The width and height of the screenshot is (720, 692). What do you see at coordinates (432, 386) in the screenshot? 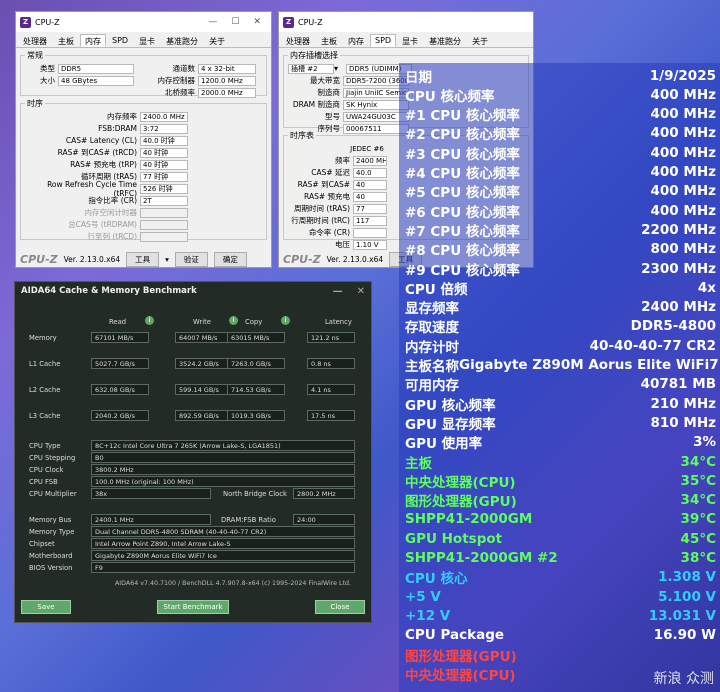
I see `overlay-label: 可用内存` at bounding box center [432, 386].